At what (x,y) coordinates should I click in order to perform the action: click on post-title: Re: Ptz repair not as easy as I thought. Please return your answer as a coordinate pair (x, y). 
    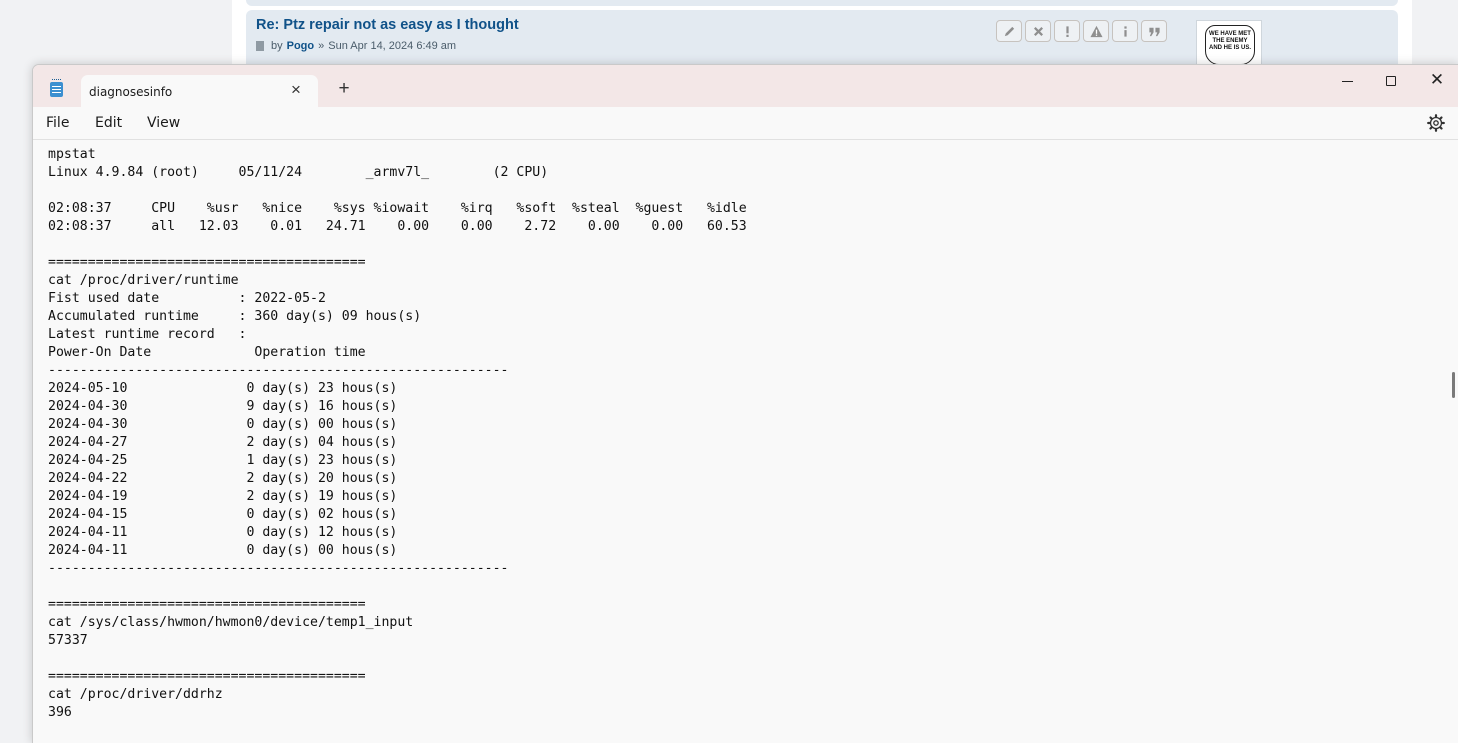
    Looking at the image, I should click on (387, 25).